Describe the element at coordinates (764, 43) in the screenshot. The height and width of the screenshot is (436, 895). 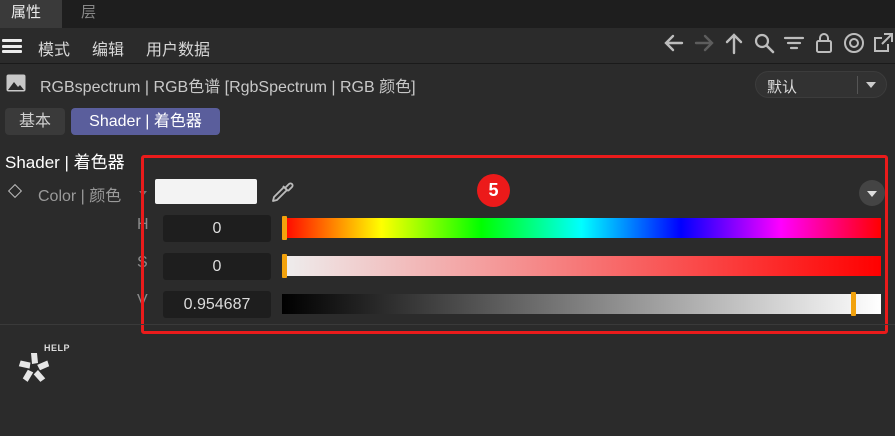
I see `search-icon` at that location.